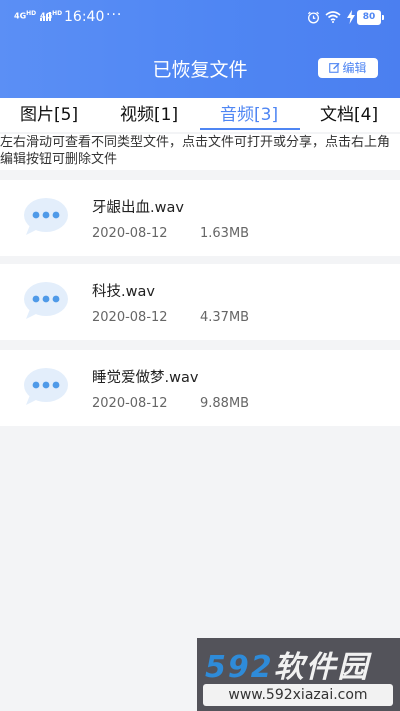 The width and height of the screenshot is (400, 711). What do you see at coordinates (225, 233) in the screenshot?
I see `file-size: 1.63MB` at bounding box center [225, 233].